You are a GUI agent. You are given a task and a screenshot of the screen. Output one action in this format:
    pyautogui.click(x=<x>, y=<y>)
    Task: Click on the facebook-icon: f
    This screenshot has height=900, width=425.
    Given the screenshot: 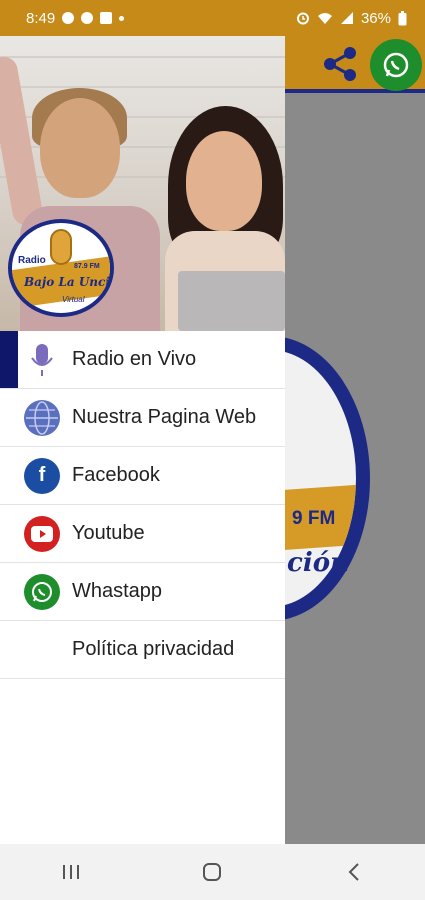 What is the action you would take?
    pyautogui.click(x=42, y=475)
    